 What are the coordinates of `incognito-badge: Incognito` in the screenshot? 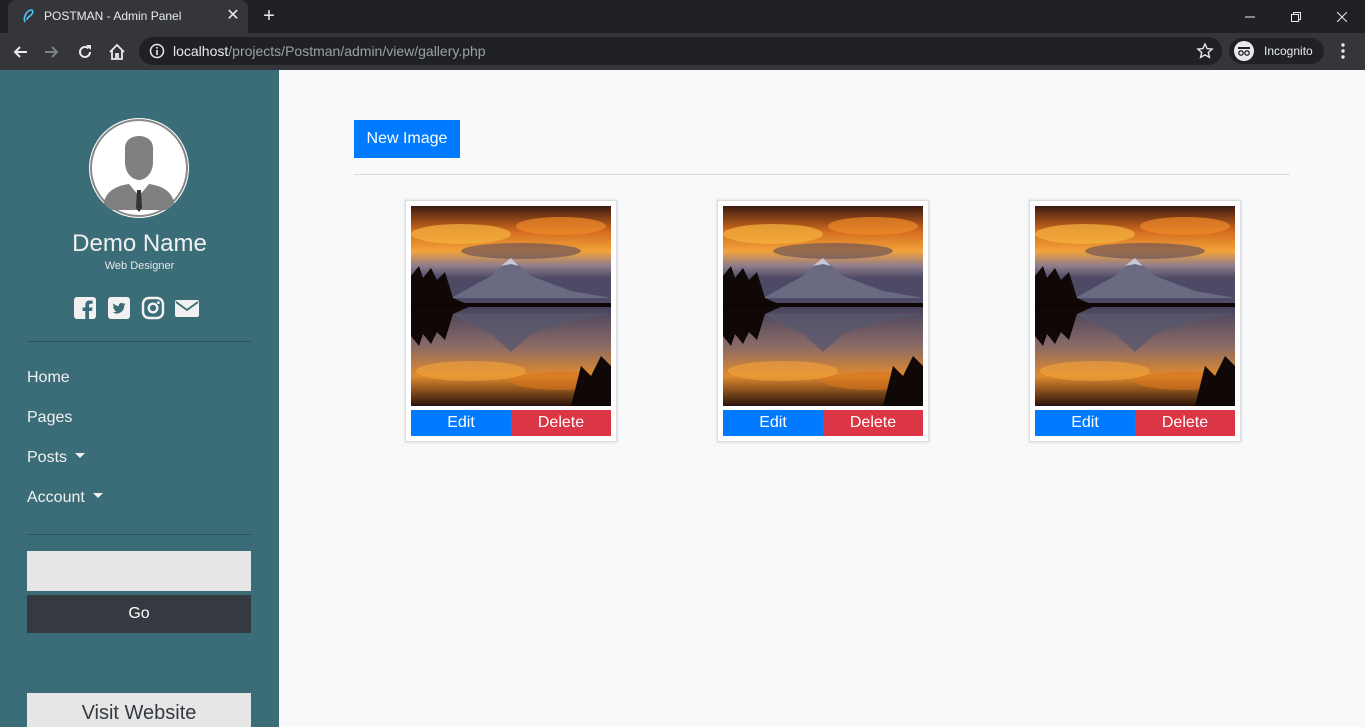 It's located at (1276, 51).